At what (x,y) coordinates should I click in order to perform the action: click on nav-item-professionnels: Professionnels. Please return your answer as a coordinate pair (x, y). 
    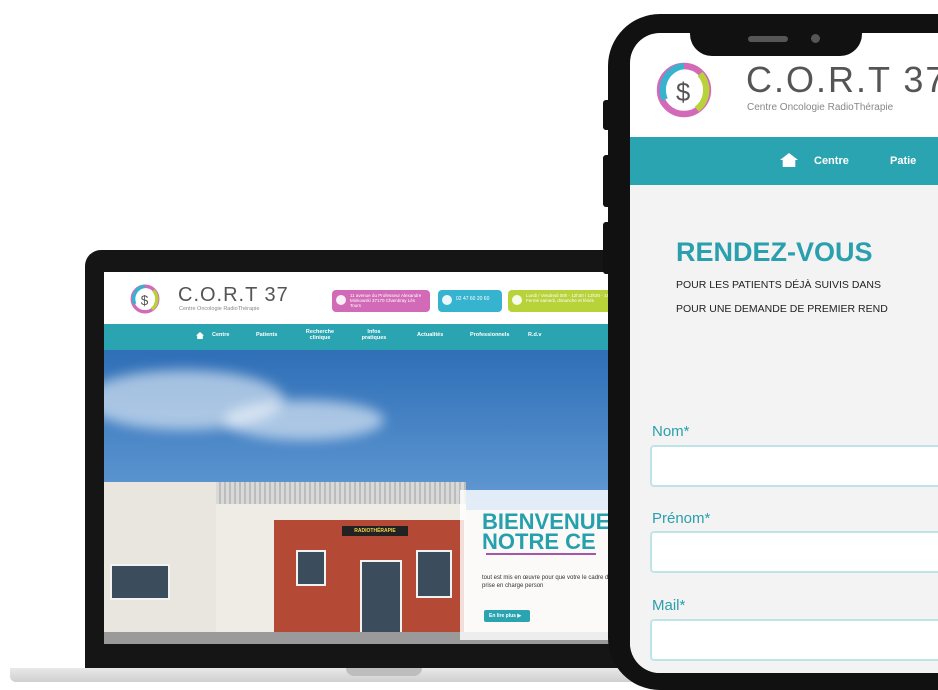
    Looking at the image, I should click on (489, 335).